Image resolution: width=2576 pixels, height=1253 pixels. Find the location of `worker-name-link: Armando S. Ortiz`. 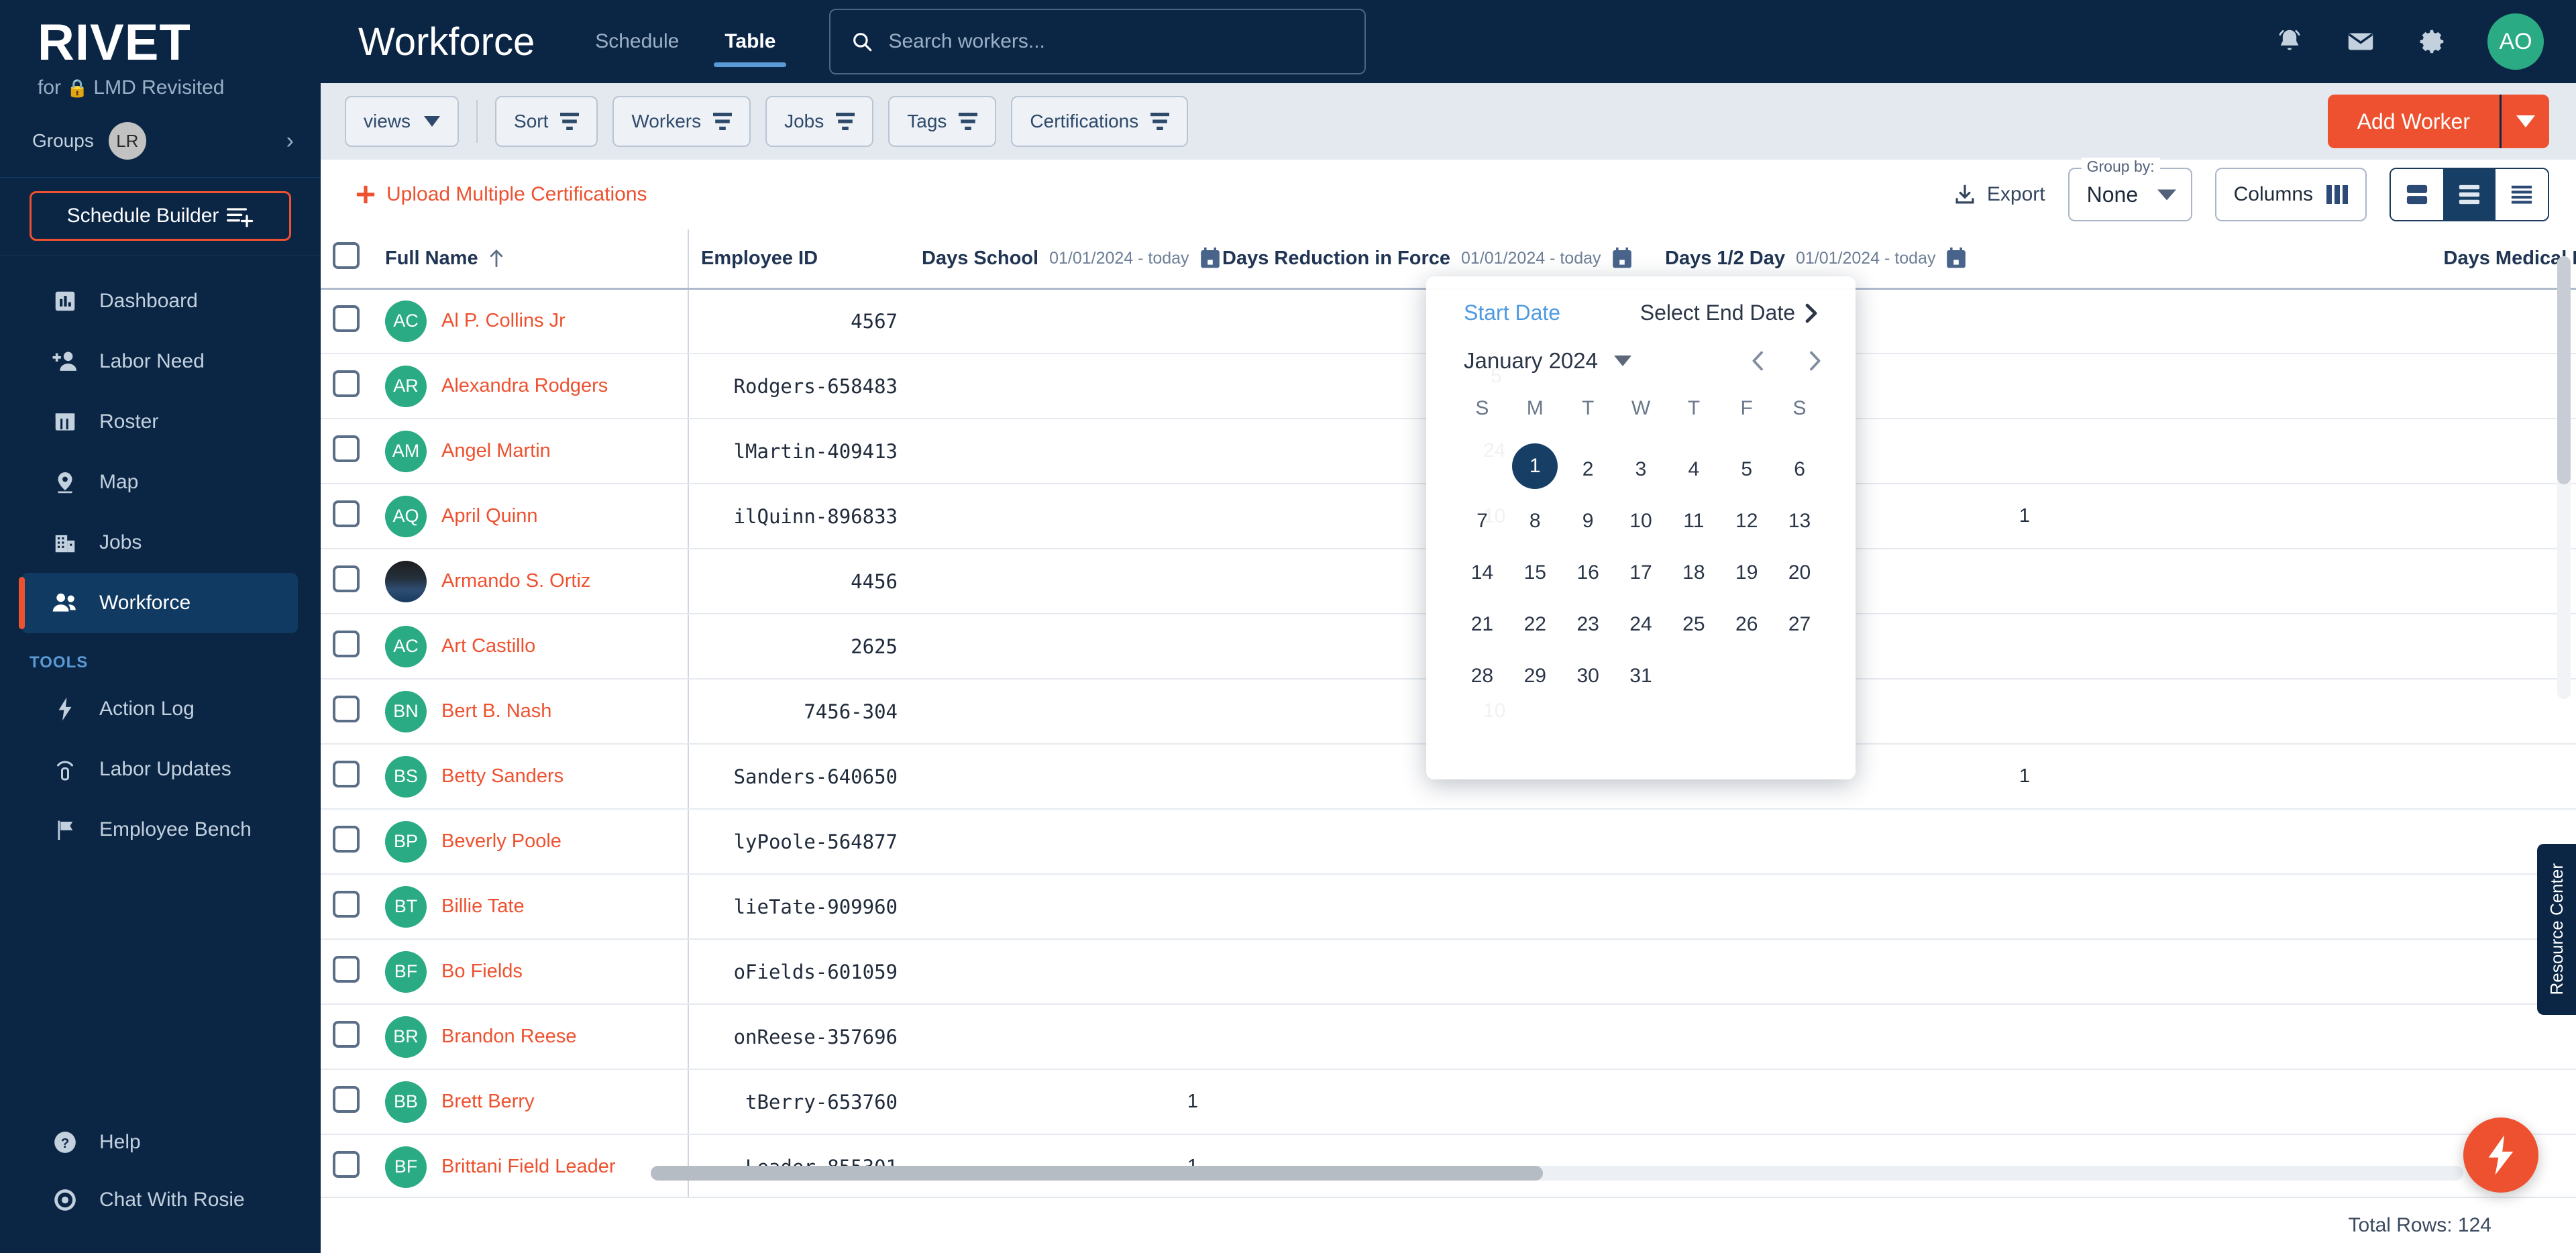

worker-name-link: Armando S. Ortiz is located at coordinates (515, 581).